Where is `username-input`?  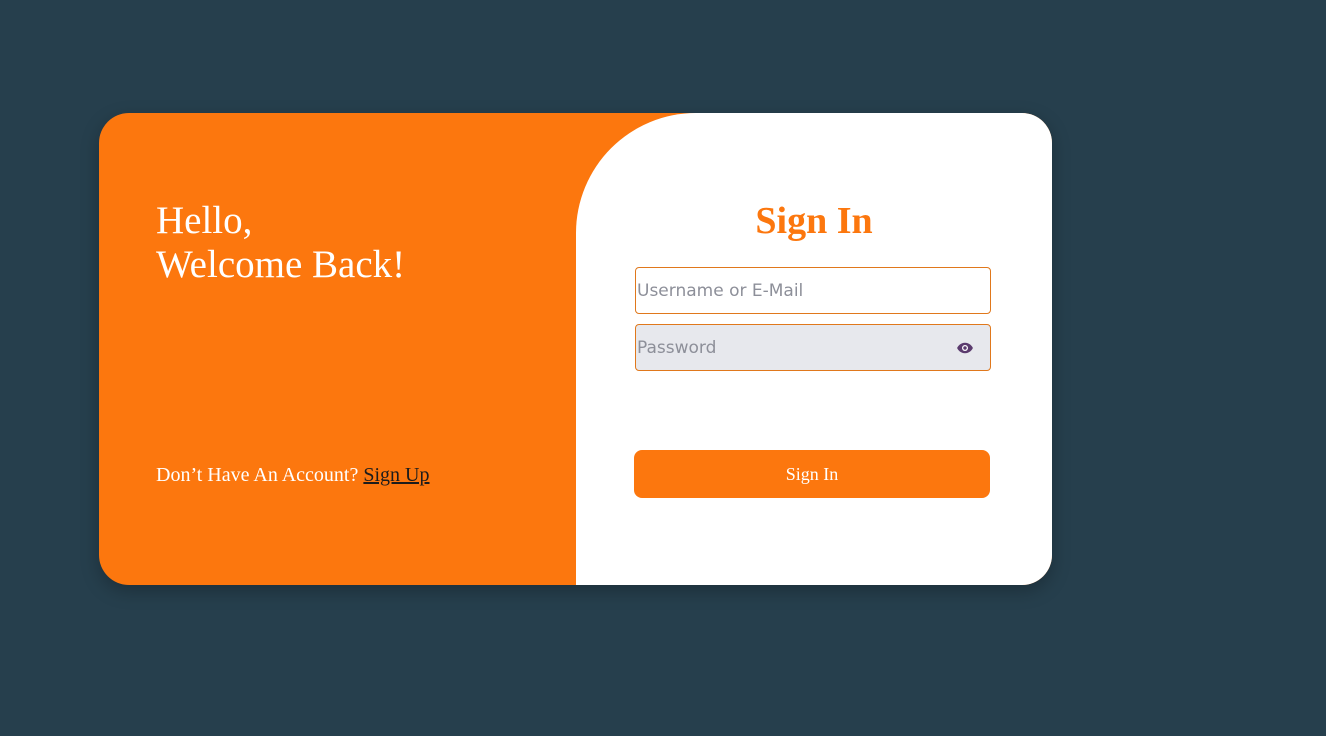
username-input is located at coordinates (813, 290).